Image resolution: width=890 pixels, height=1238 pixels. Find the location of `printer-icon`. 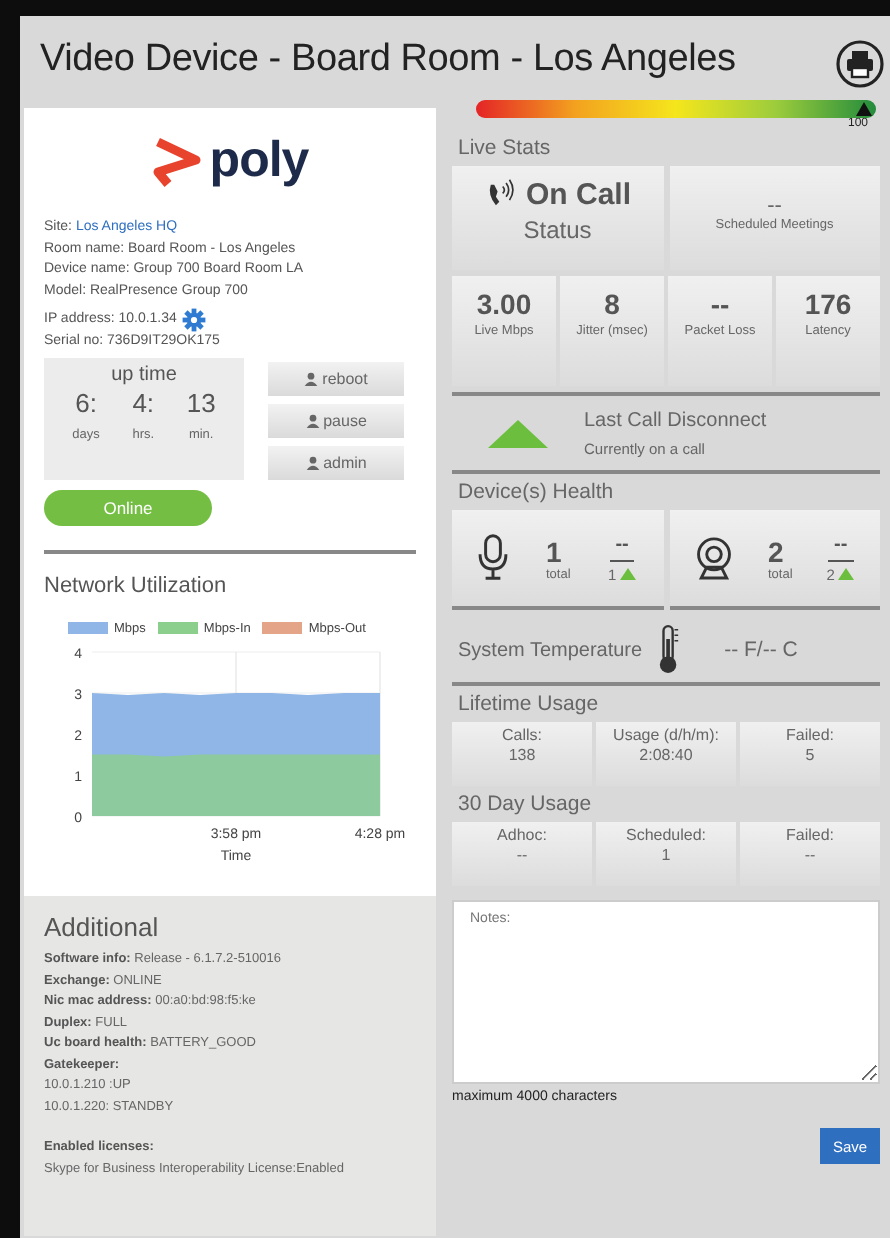

printer-icon is located at coordinates (860, 64).